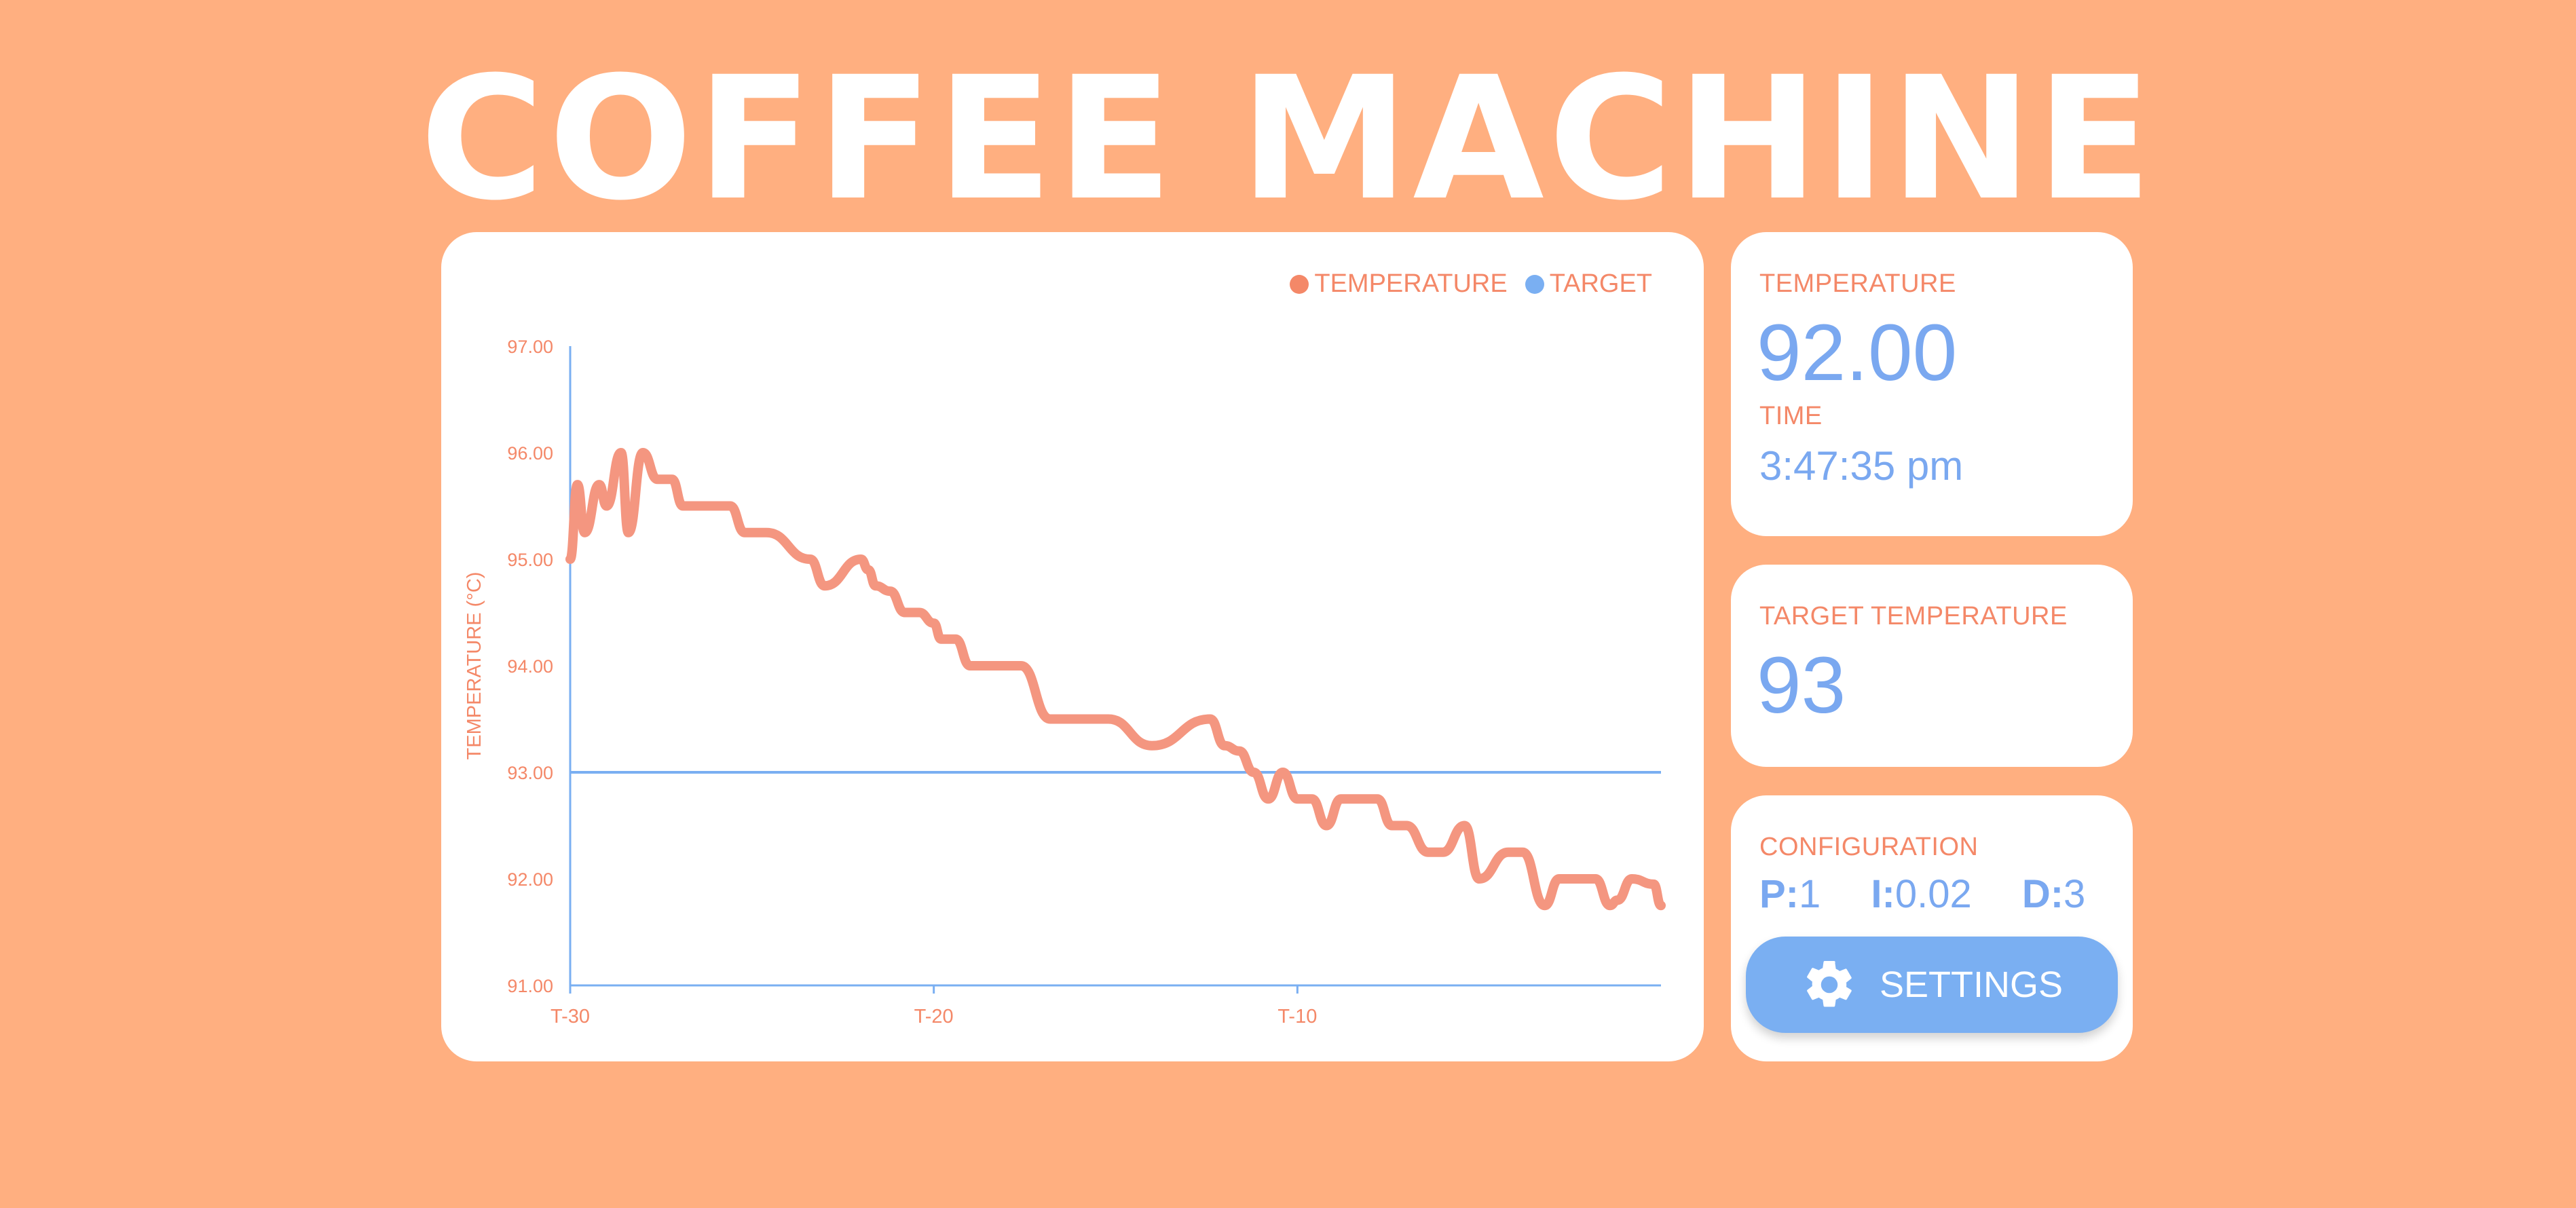 This screenshot has height=1208, width=2576. I want to click on y-tick-label: 91.00, so click(530, 986).